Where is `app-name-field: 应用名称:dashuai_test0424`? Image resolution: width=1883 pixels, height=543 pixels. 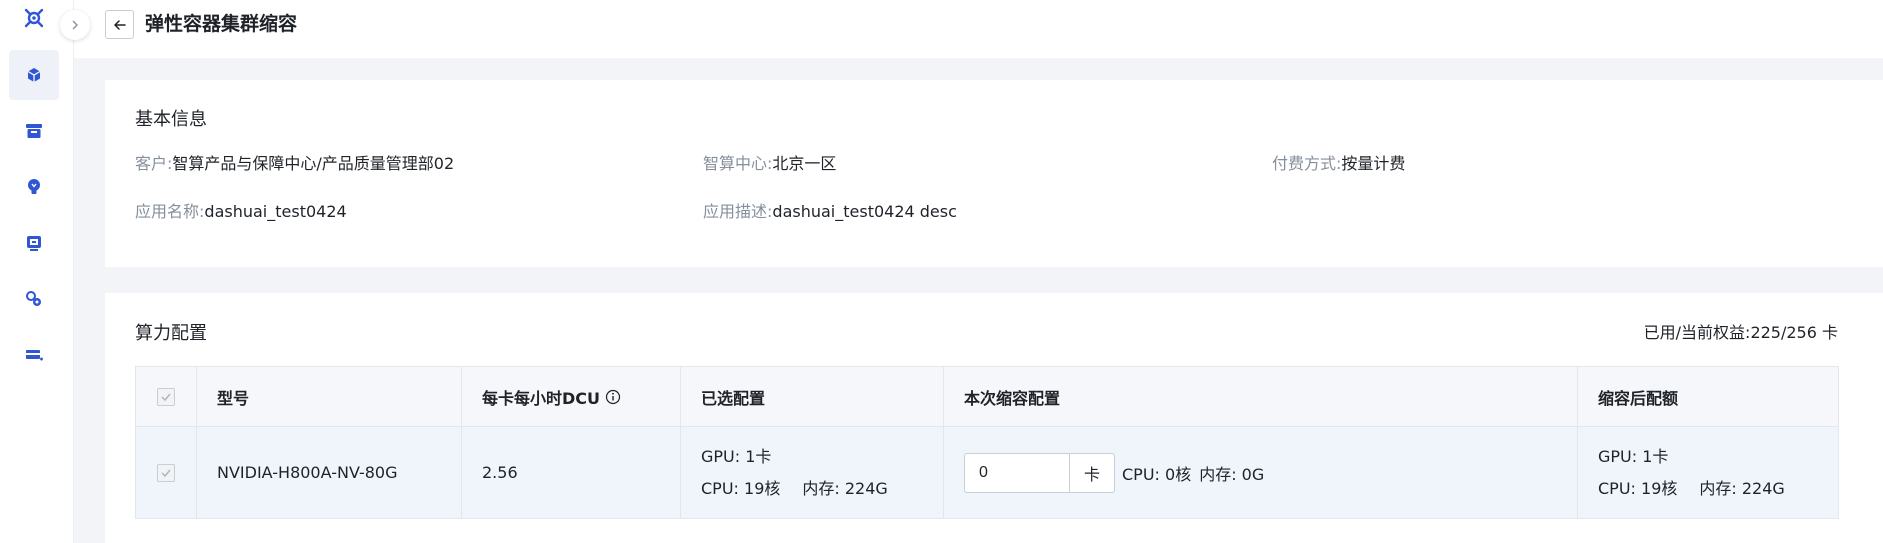 app-name-field: 应用名称:dashuai_test0424 is located at coordinates (241, 212).